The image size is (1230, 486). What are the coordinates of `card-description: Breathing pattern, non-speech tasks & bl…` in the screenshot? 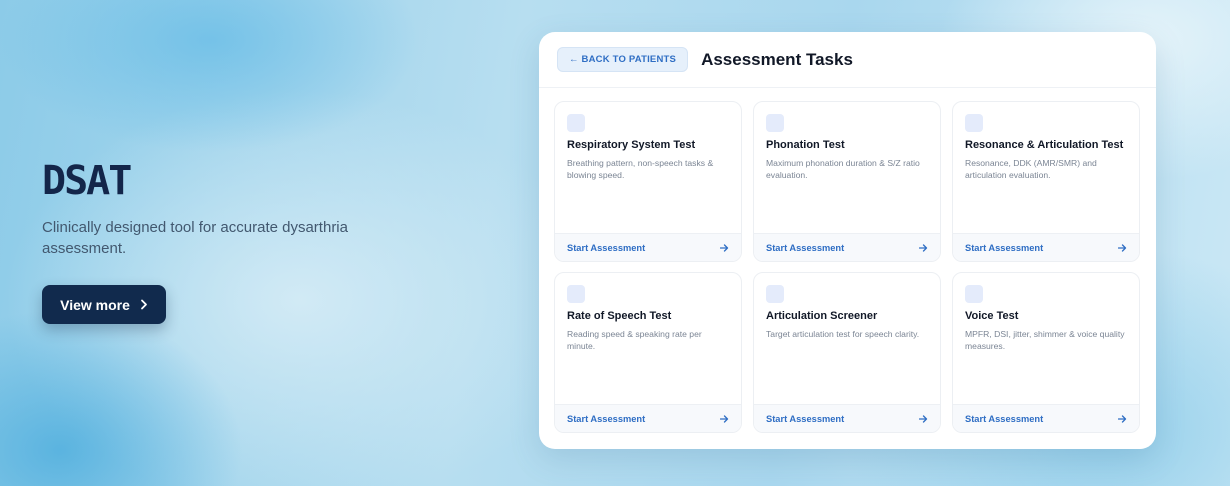 It's located at (640, 169).